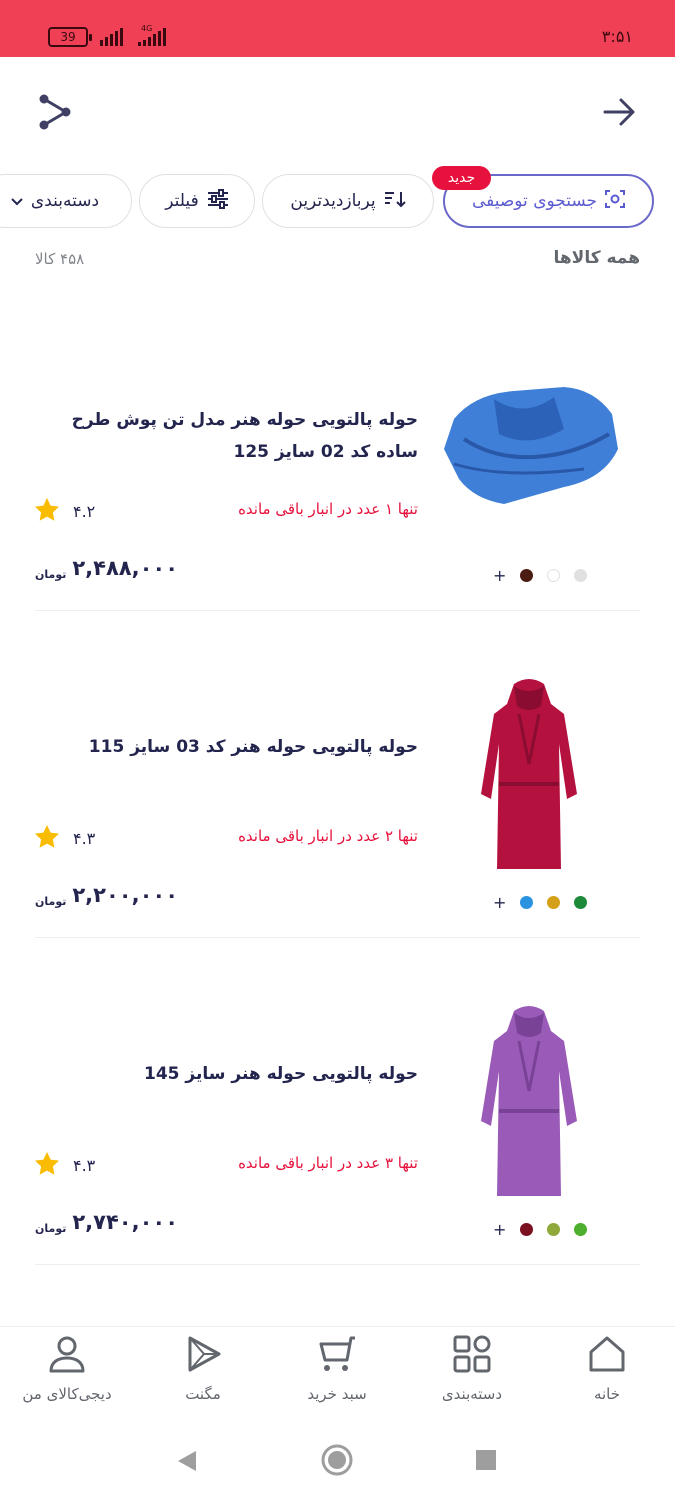 This screenshot has width=675, height=1500. What do you see at coordinates (486, 1462) in the screenshot?
I see `system-recents-icon` at bounding box center [486, 1462].